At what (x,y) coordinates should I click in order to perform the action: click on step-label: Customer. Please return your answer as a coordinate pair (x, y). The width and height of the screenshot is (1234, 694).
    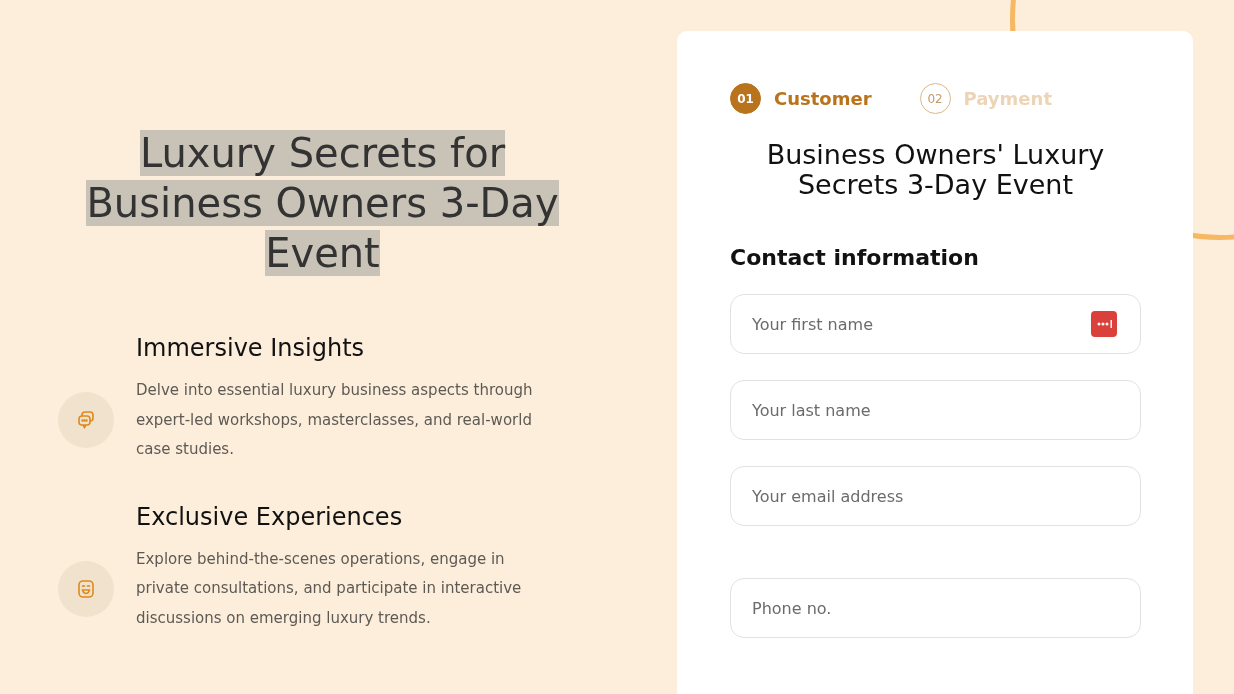
    Looking at the image, I should click on (823, 98).